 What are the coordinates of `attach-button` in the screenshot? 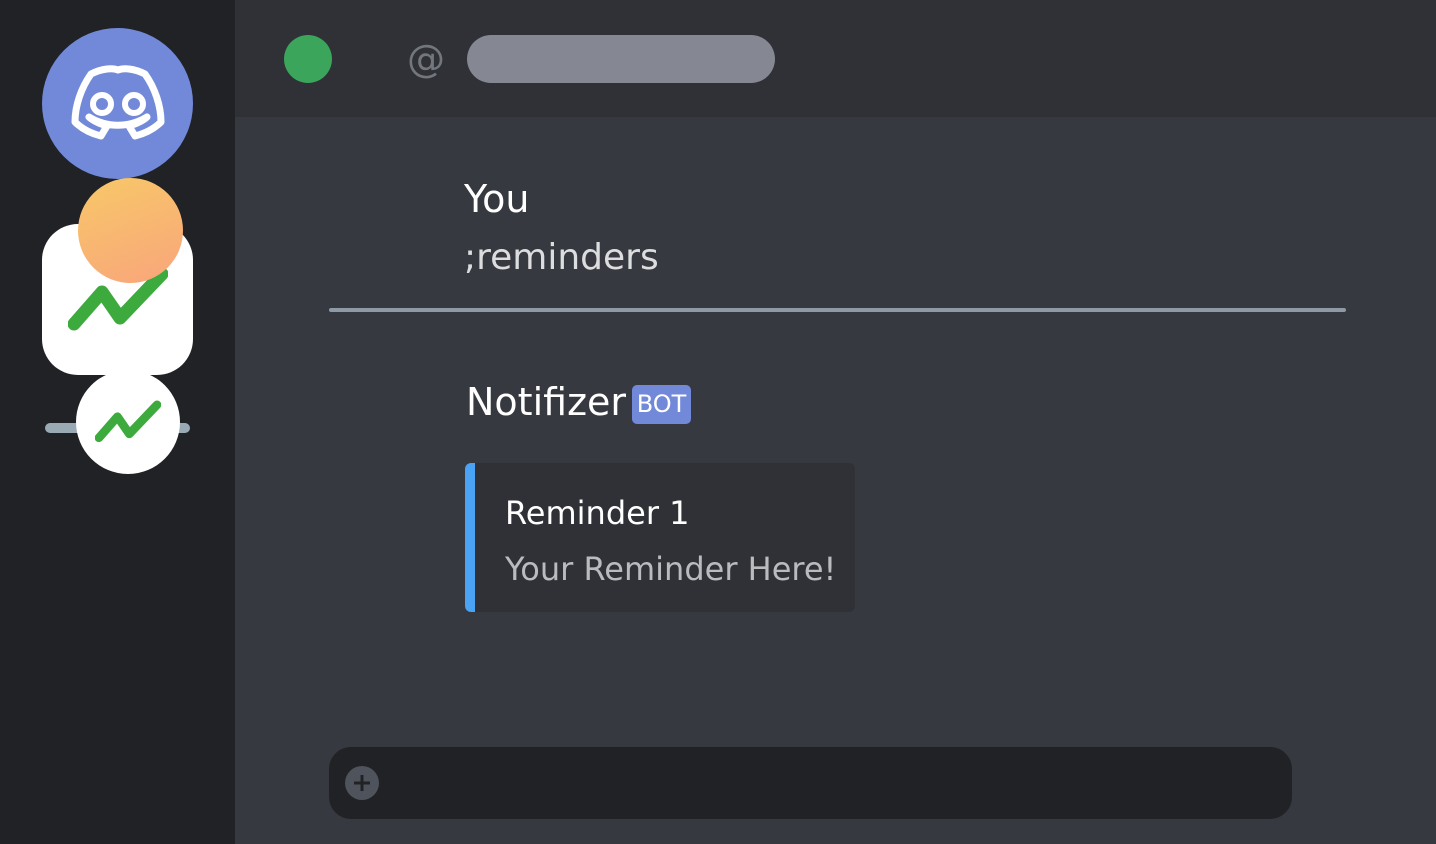 It's located at (362, 783).